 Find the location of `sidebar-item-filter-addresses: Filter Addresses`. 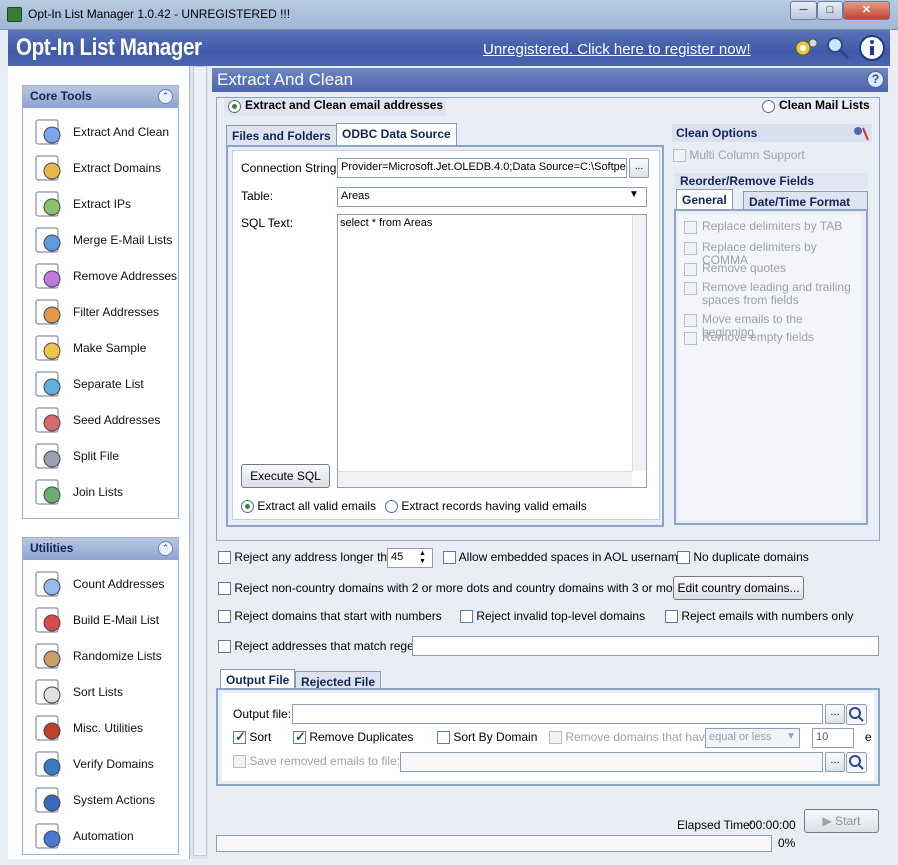

sidebar-item-filter-addresses: Filter Addresses is located at coordinates (105, 312).